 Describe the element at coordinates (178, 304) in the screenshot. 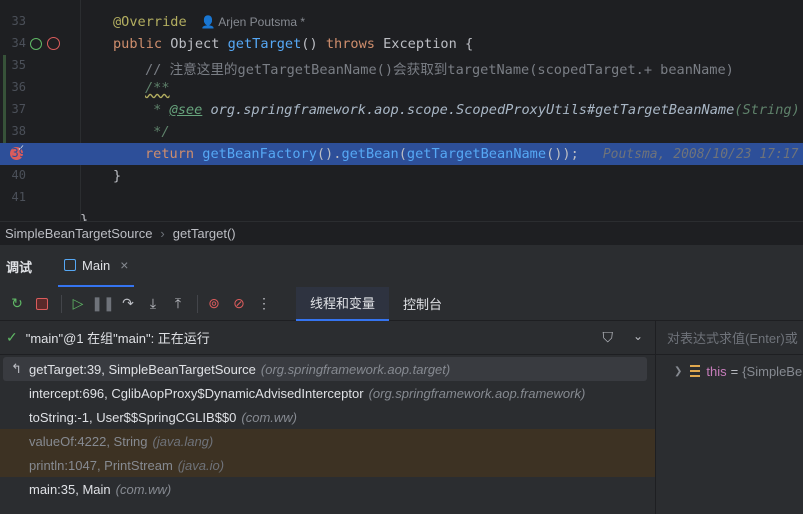

I see `step-out-icon: ⤒` at that location.